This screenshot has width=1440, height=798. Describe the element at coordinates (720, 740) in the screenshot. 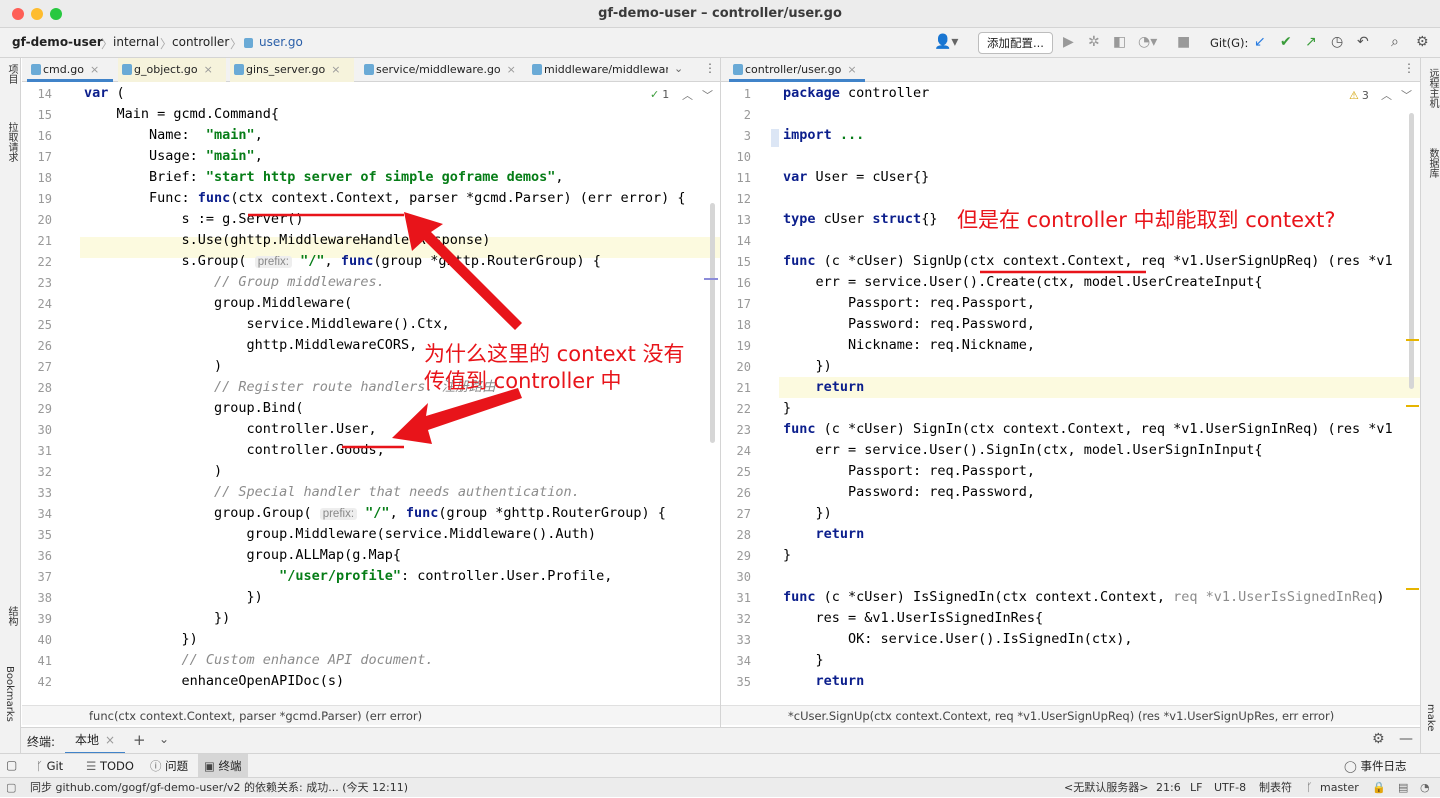

I see `terminal-header: 终端: 本地 × + ⌄ ⚙ —` at that location.